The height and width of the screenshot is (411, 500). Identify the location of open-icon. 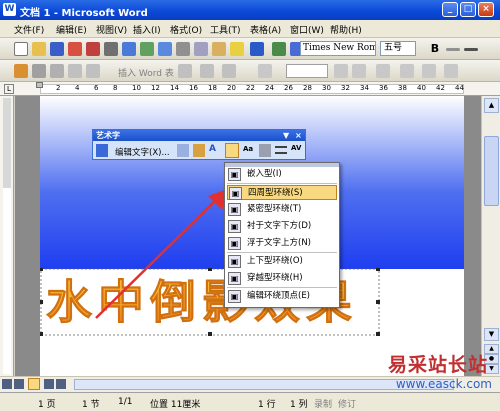
(39, 49).